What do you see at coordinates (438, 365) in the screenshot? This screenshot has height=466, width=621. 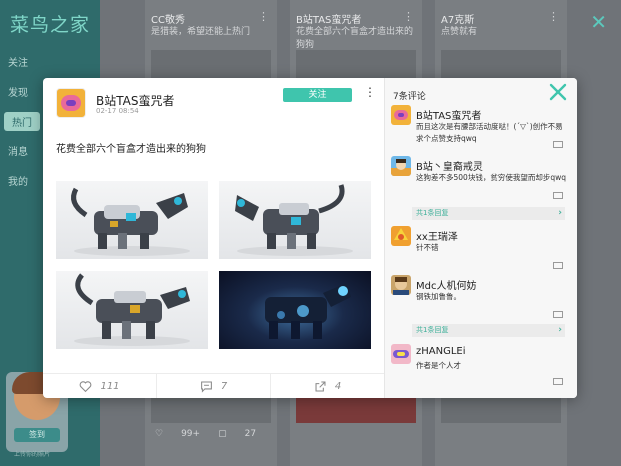 I see `comment-text: 作者是个人才` at bounding box center [438, 365].